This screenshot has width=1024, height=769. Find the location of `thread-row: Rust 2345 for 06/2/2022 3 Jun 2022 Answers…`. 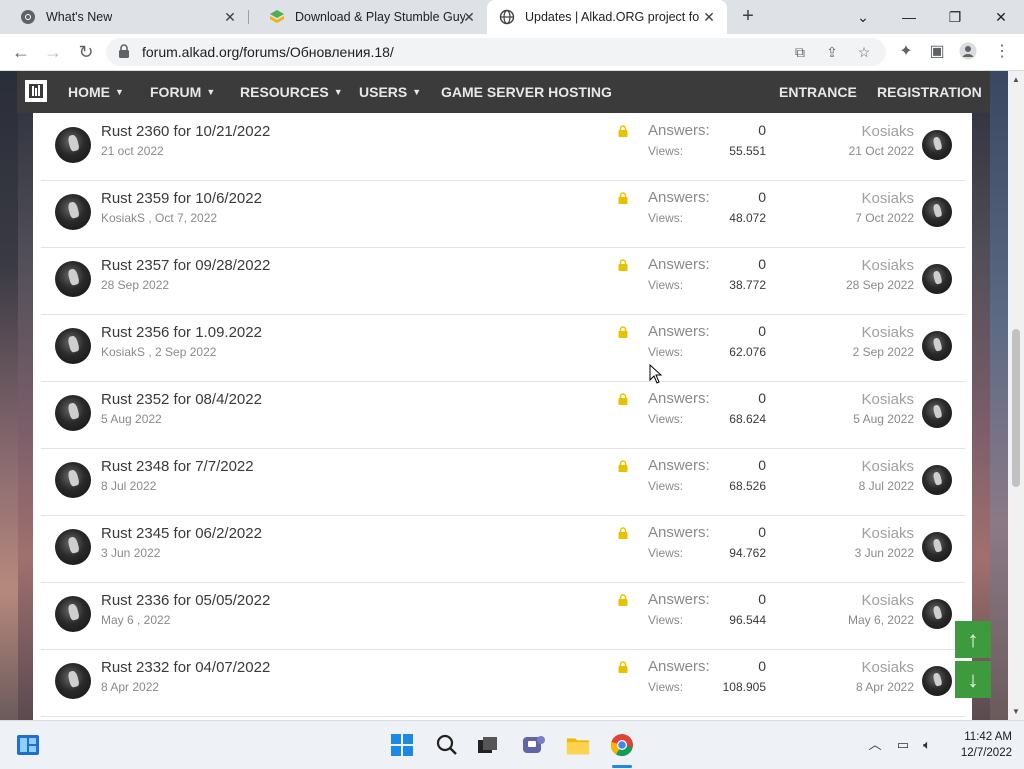

thread-row: Rust 2345 for 06/2/2022 3 Jun 2022 Answers… is located at coordinates (503, 549).